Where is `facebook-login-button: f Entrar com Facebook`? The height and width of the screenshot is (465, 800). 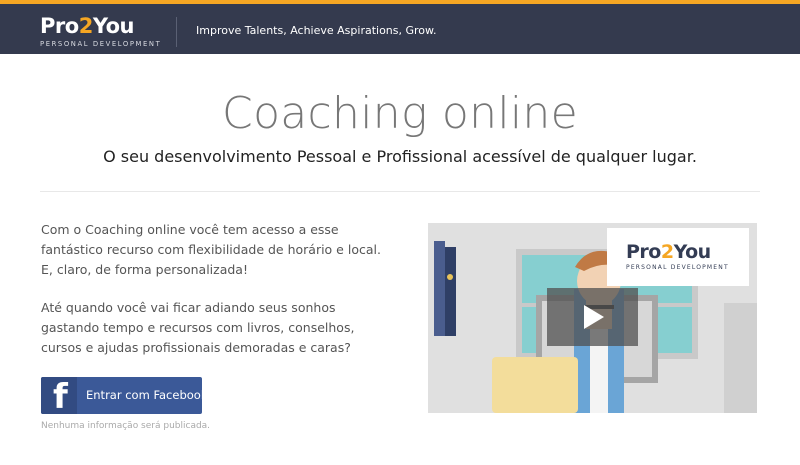 facebook-login-button: f Entrar com Facebook is located at coordinates (124, 395).